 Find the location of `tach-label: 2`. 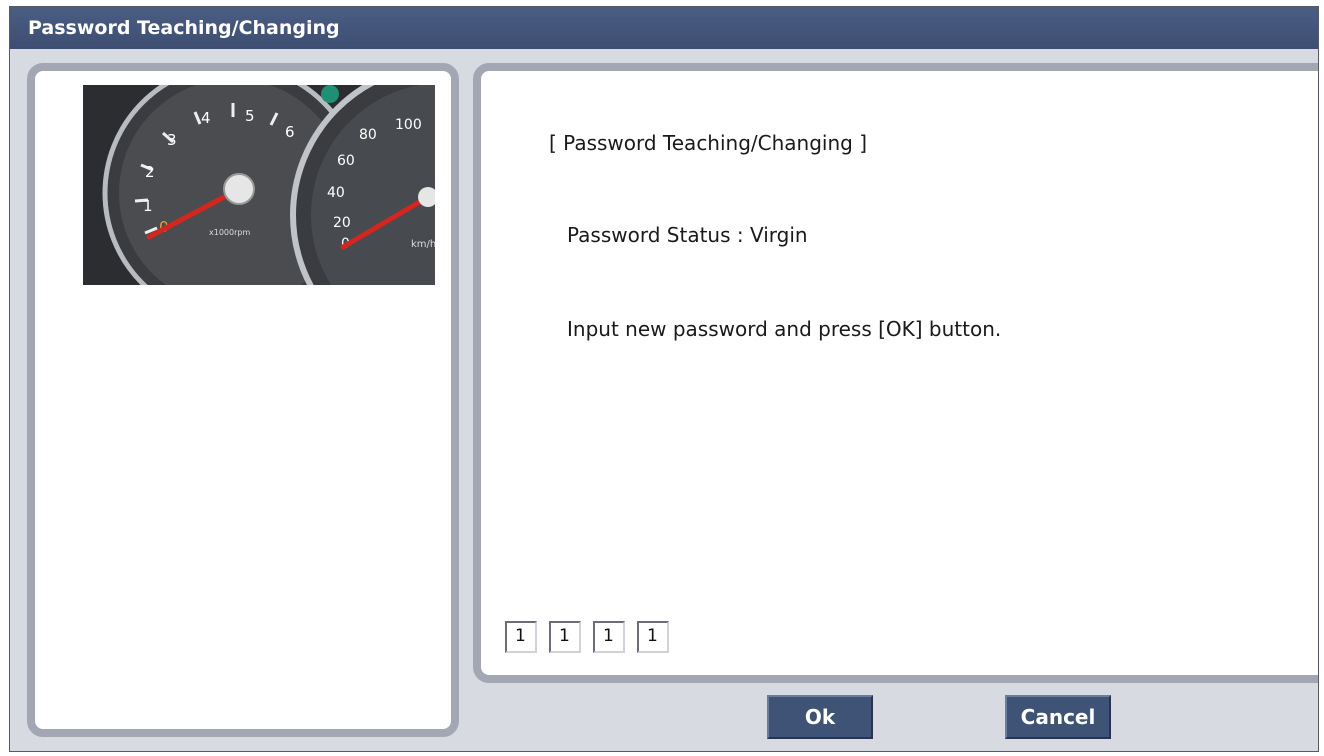

tach-label: 2 is located at coordinates (150, 172).